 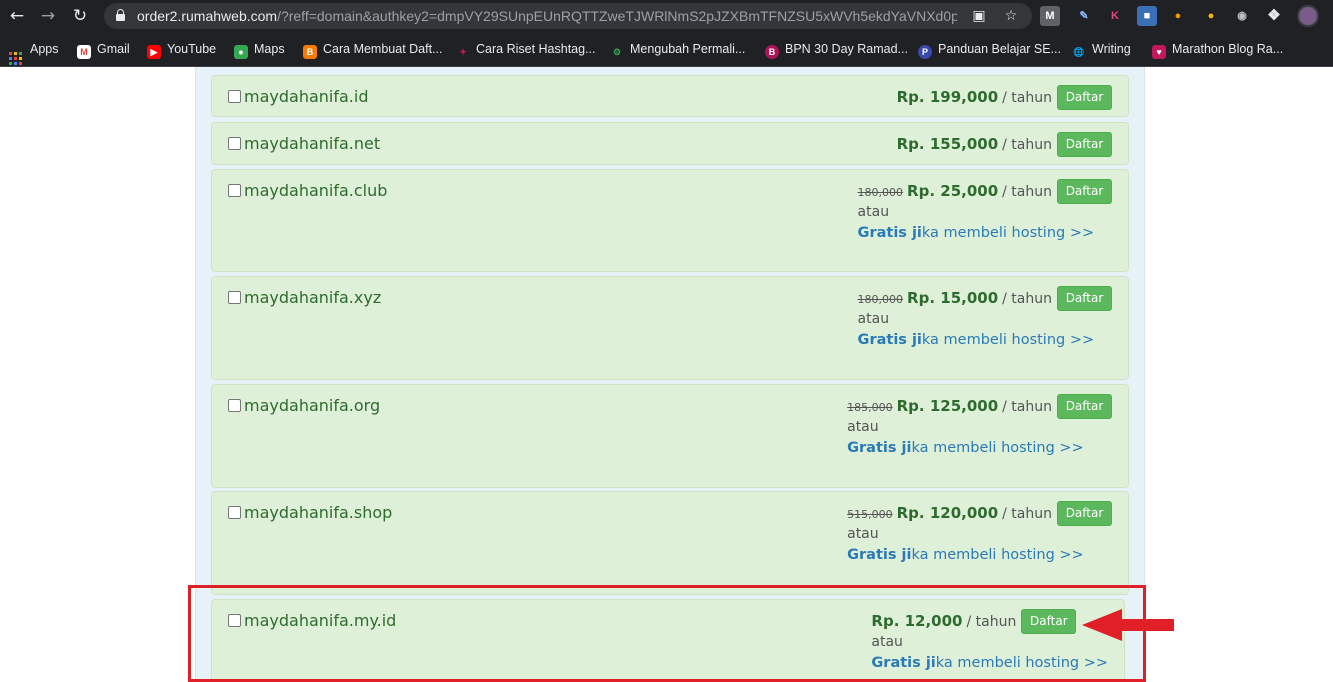 I want to click on maps-icon: ●, so click(x=241, y=52).